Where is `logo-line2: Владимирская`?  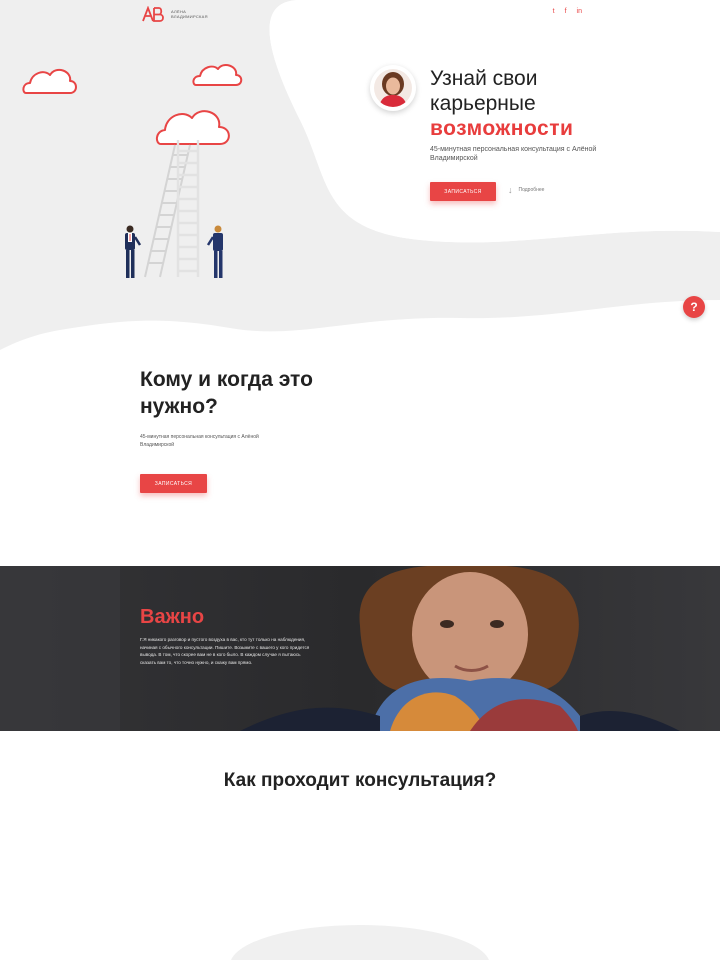 logo-line2: Владимирская is located at coordinates (189, 16).